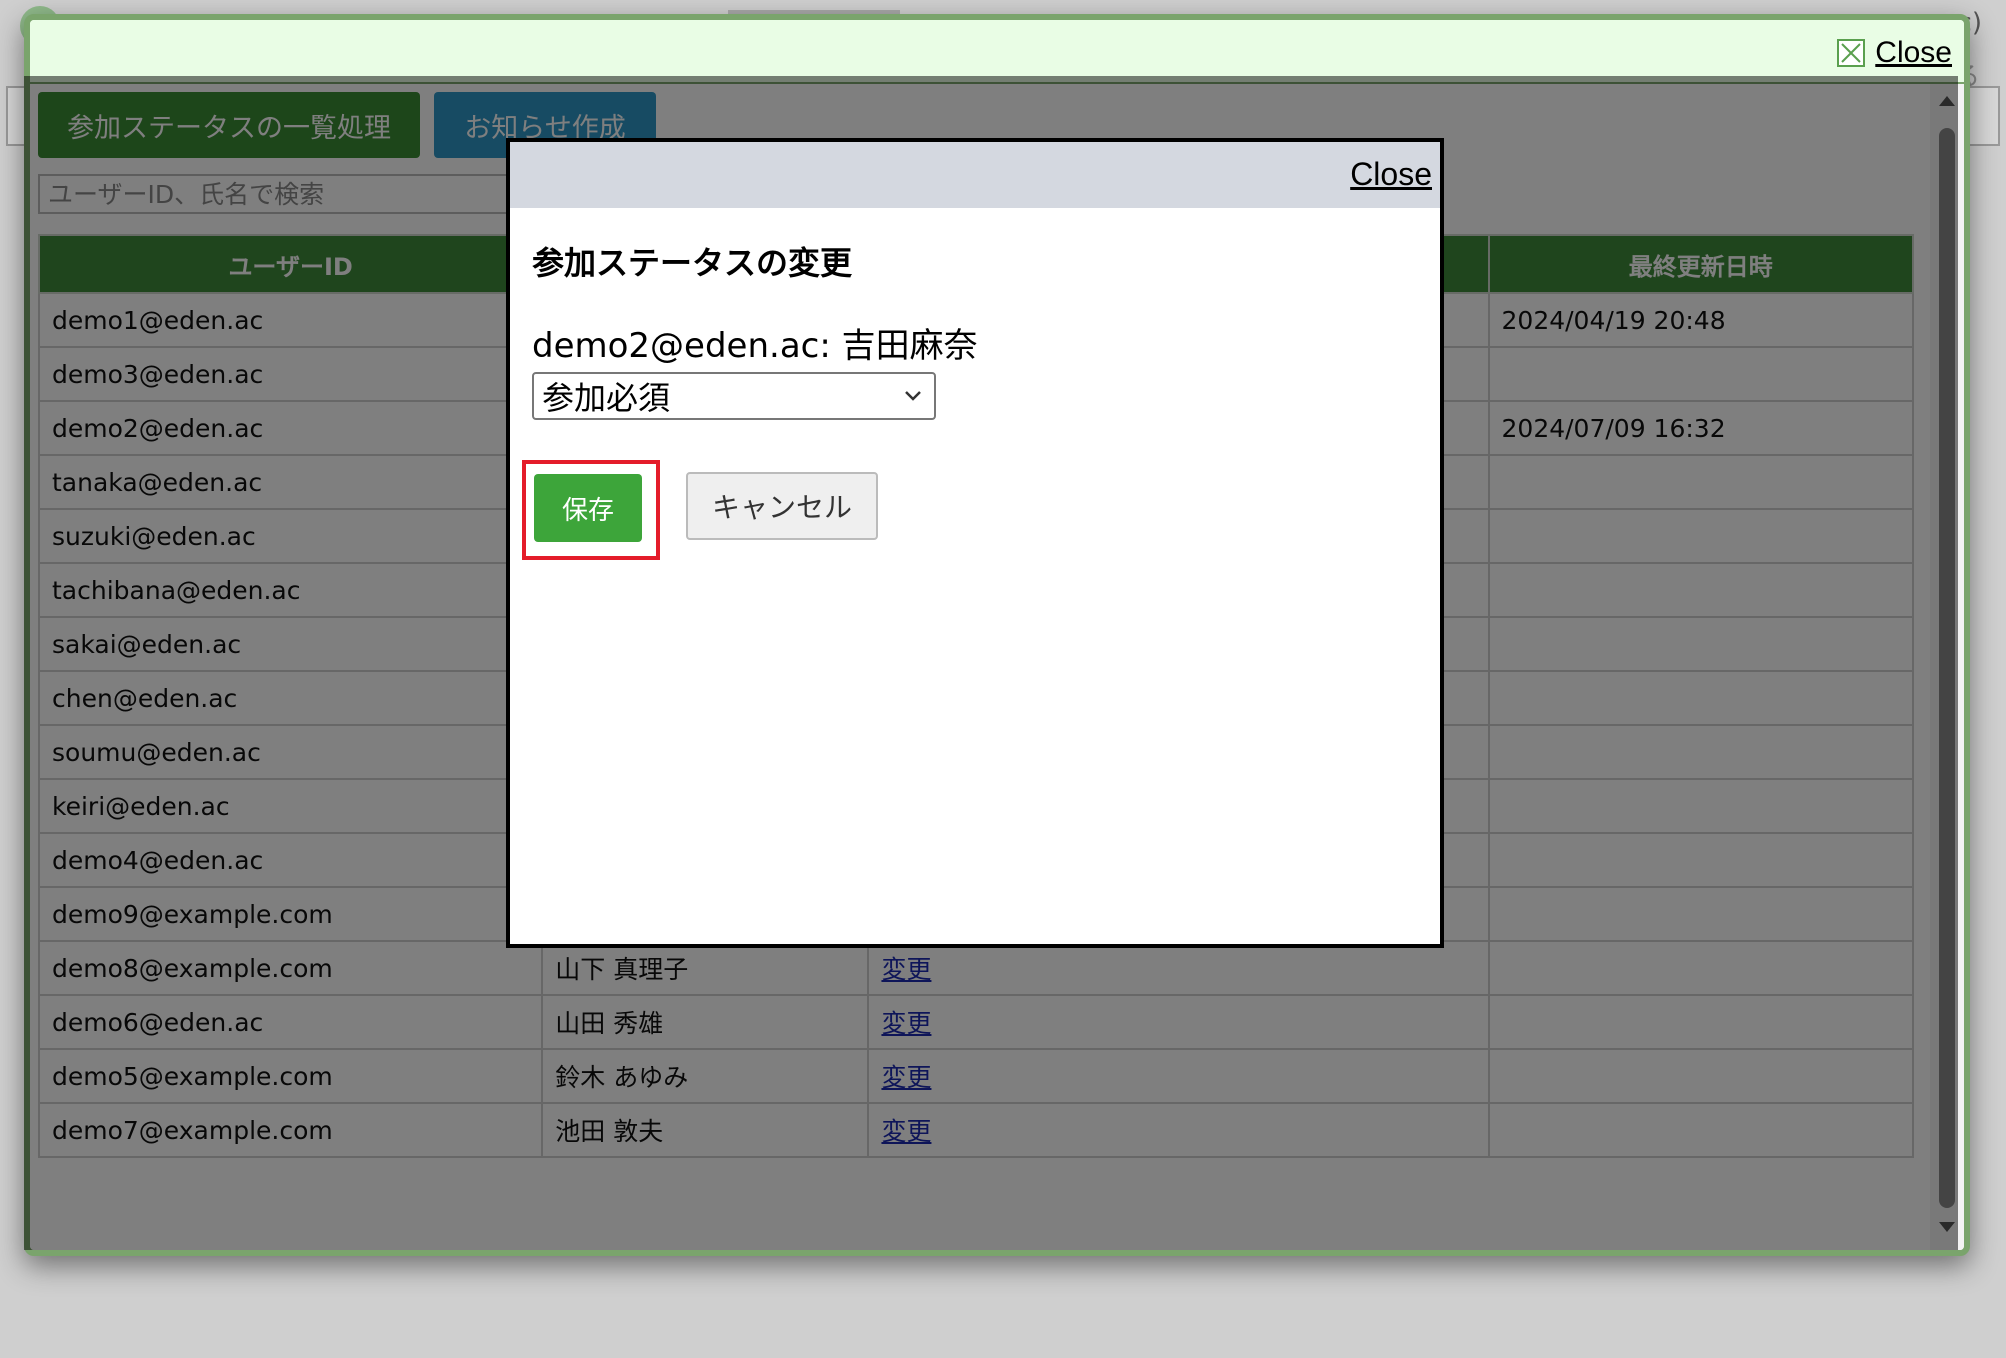 Image resolution: width=2006 pixels, height=1358 pixels. I want to click on cell-user-id-text: demo8@example.com, so click(192, 968).